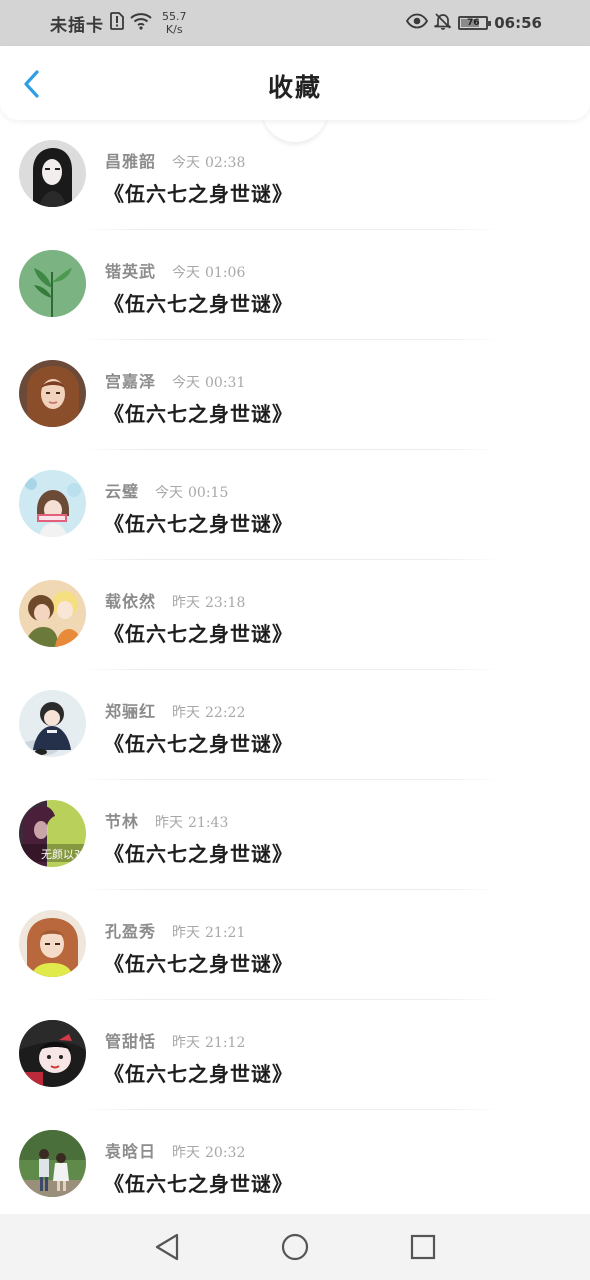 This screenshot has height=1280, width=590. I want to click on network-speed: 55.7 K/s, so click(174, 23).